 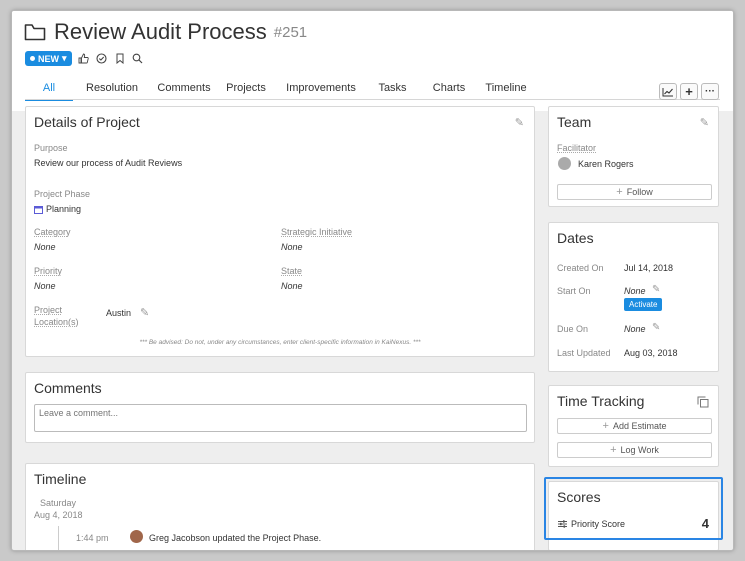 I want to click on initiative-value: None, so click(x=292, y=247).